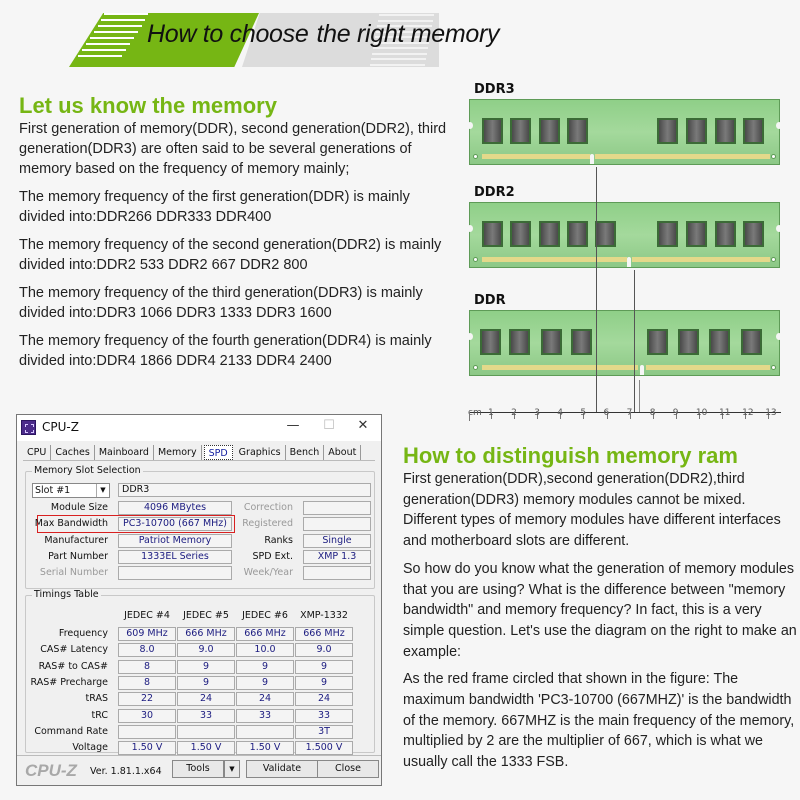  Describe the element at coordinates (725, 413) in the screenshot. I see `ruler-tick-label: 11` at that location.